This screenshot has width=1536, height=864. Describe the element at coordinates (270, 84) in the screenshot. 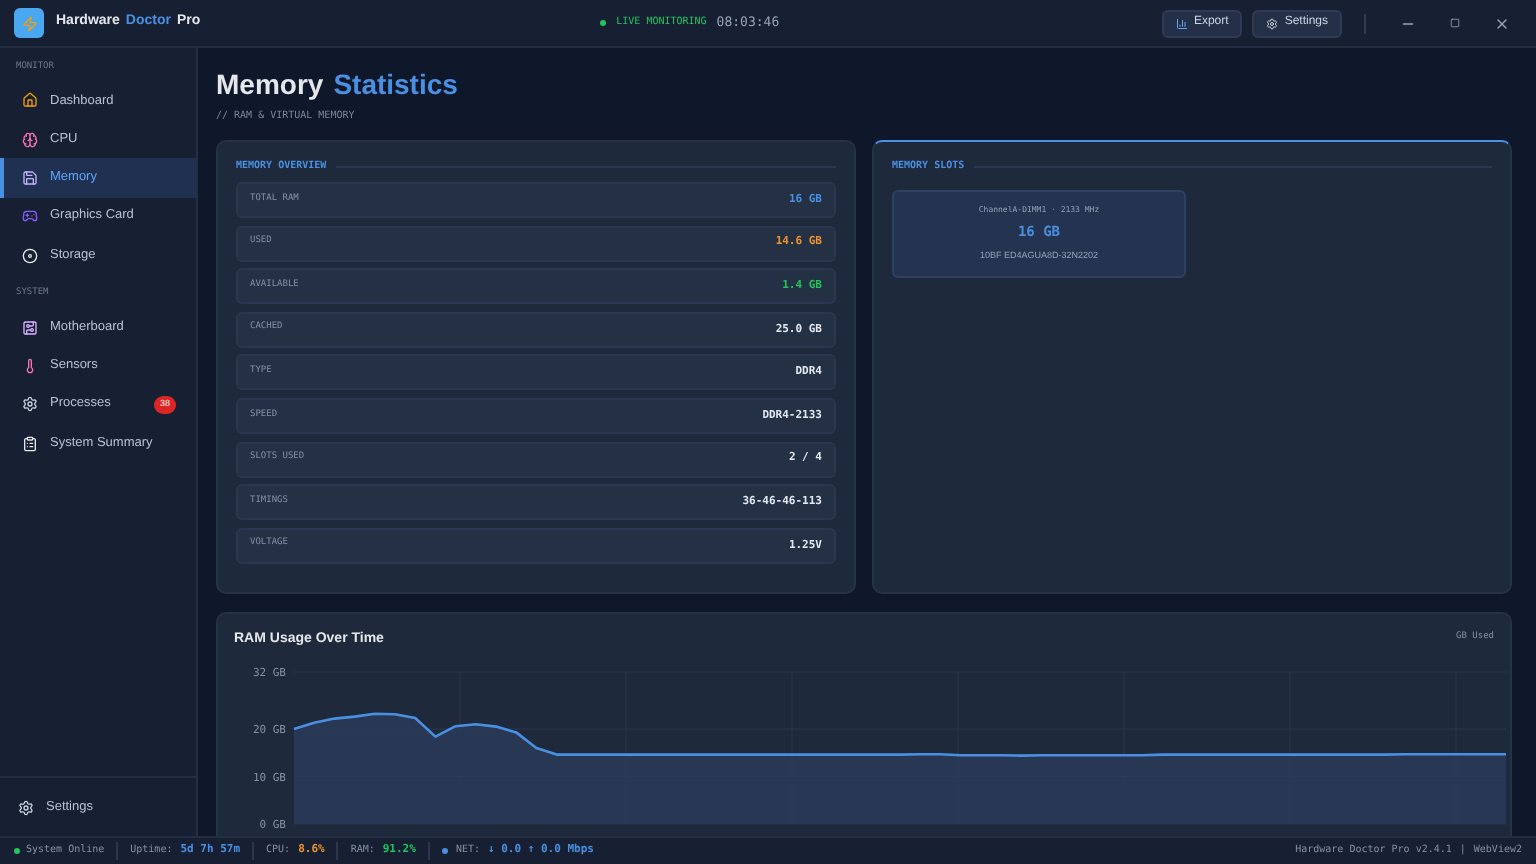

I see `page-title: Memory` at that location.